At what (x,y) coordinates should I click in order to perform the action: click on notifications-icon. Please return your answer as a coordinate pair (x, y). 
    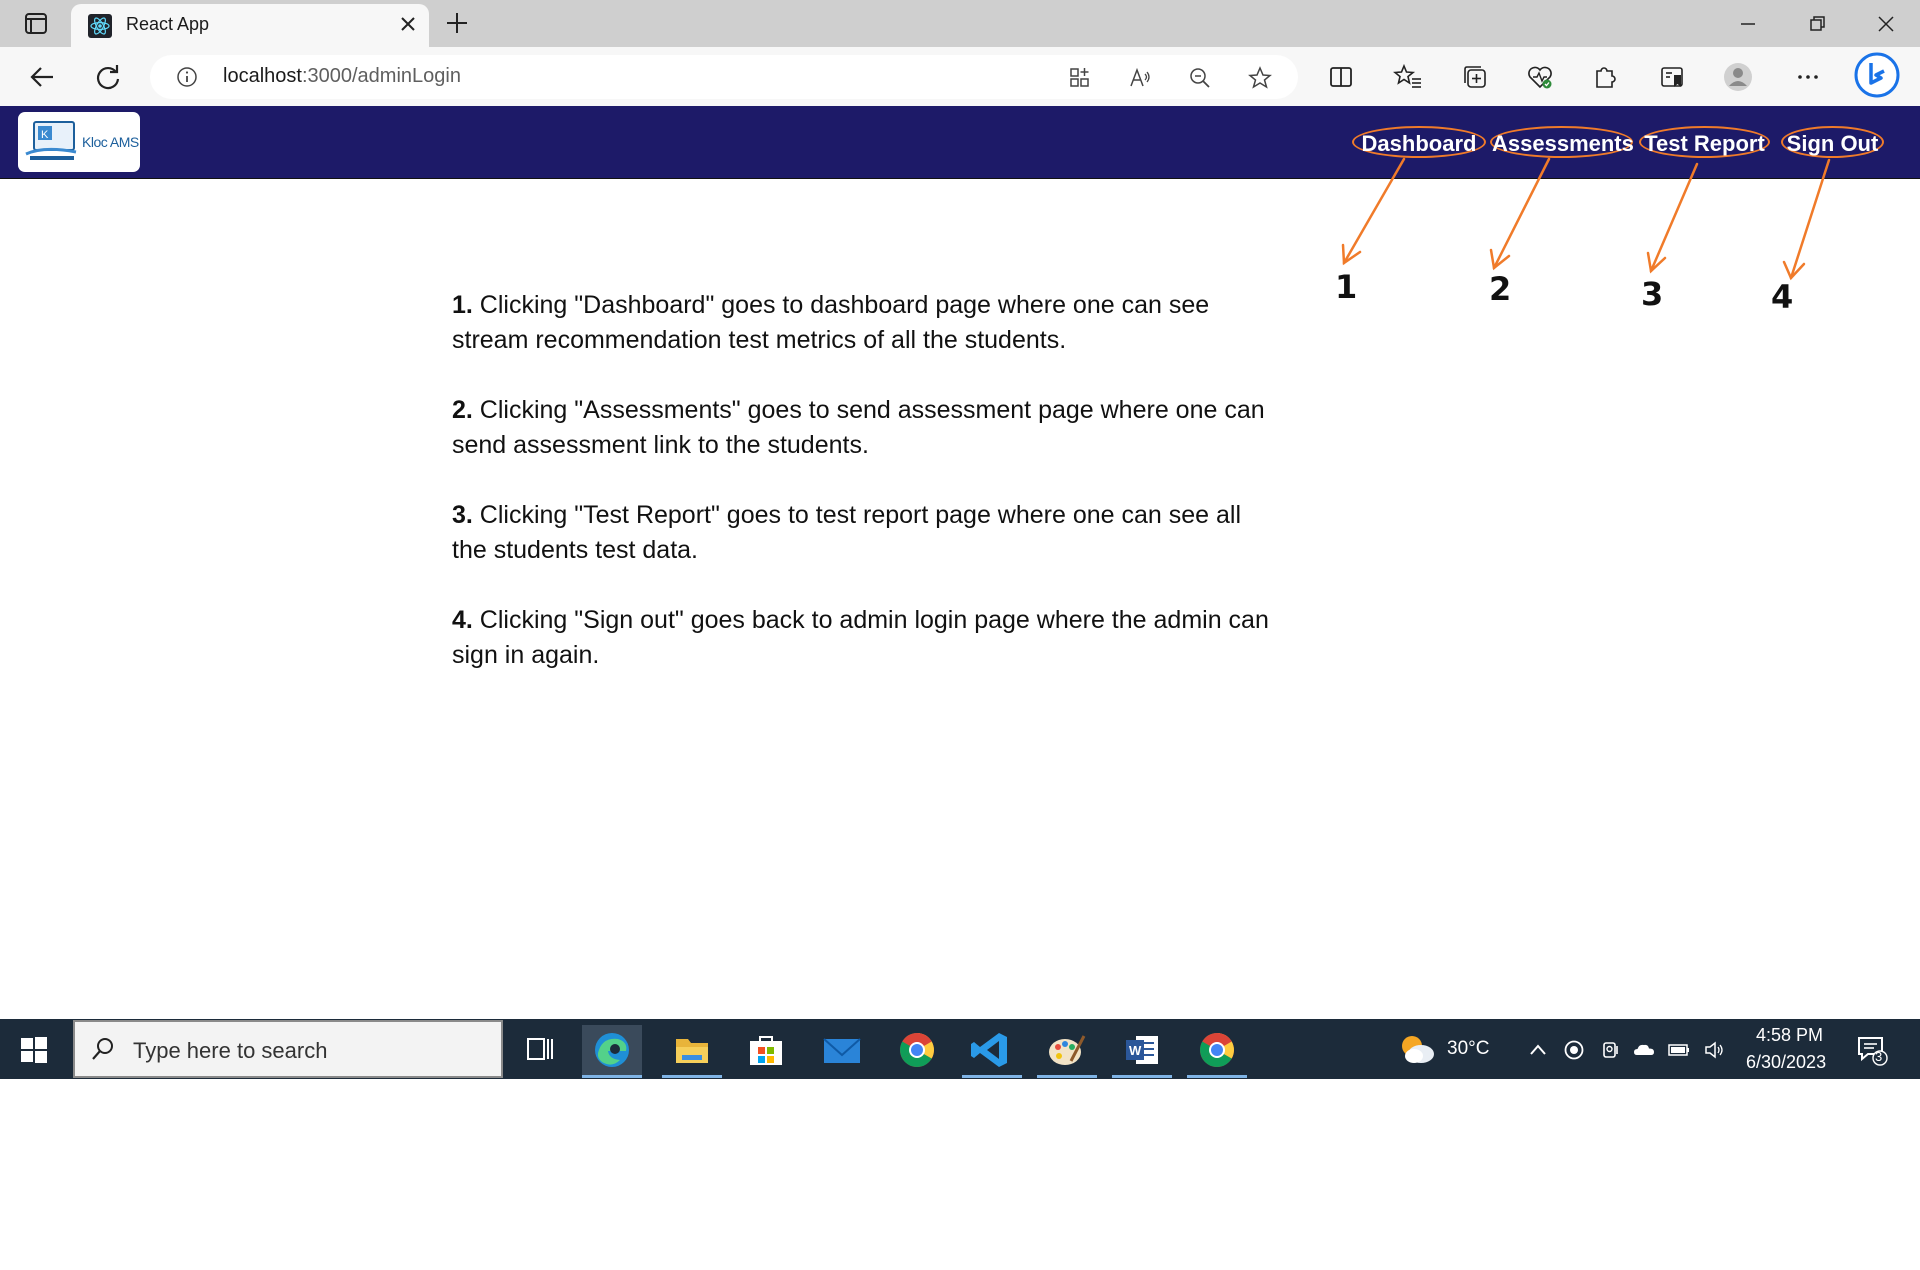
    Looking at the image, I should click on (1872, 1050).